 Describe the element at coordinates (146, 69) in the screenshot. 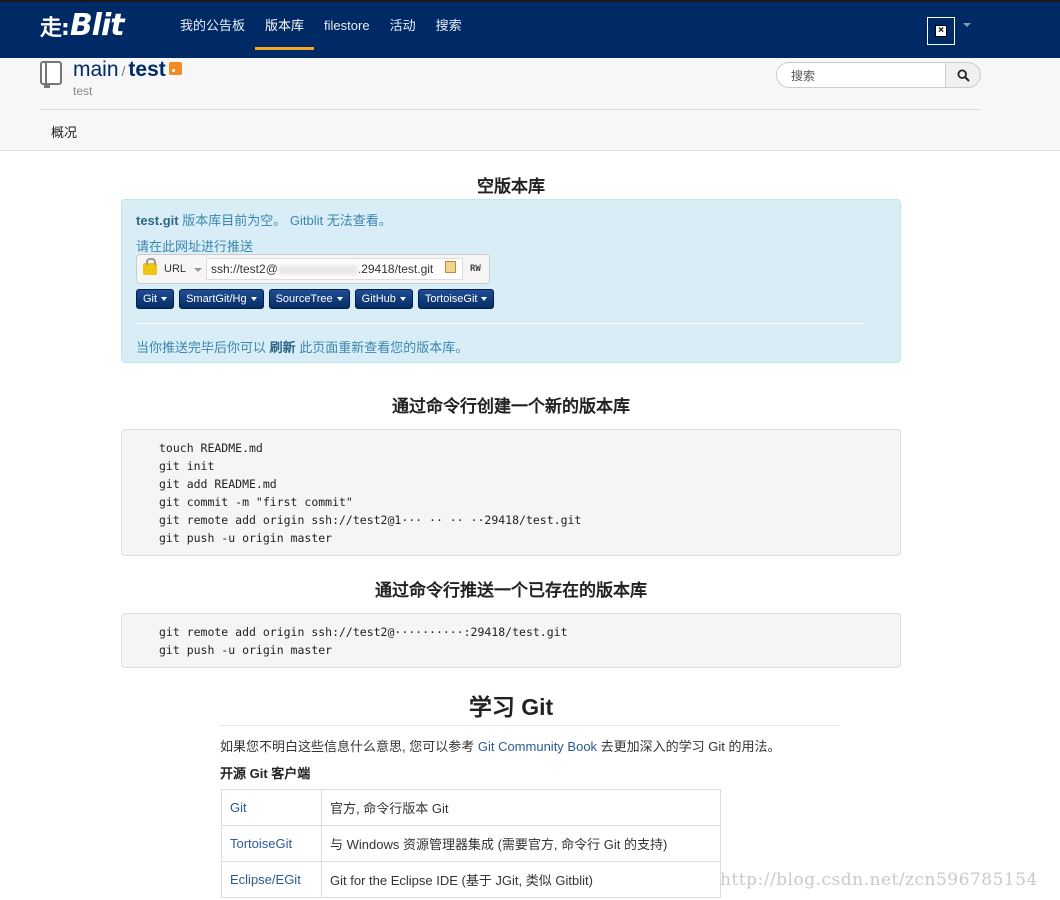

I see `repo-name-link: test` at that location.